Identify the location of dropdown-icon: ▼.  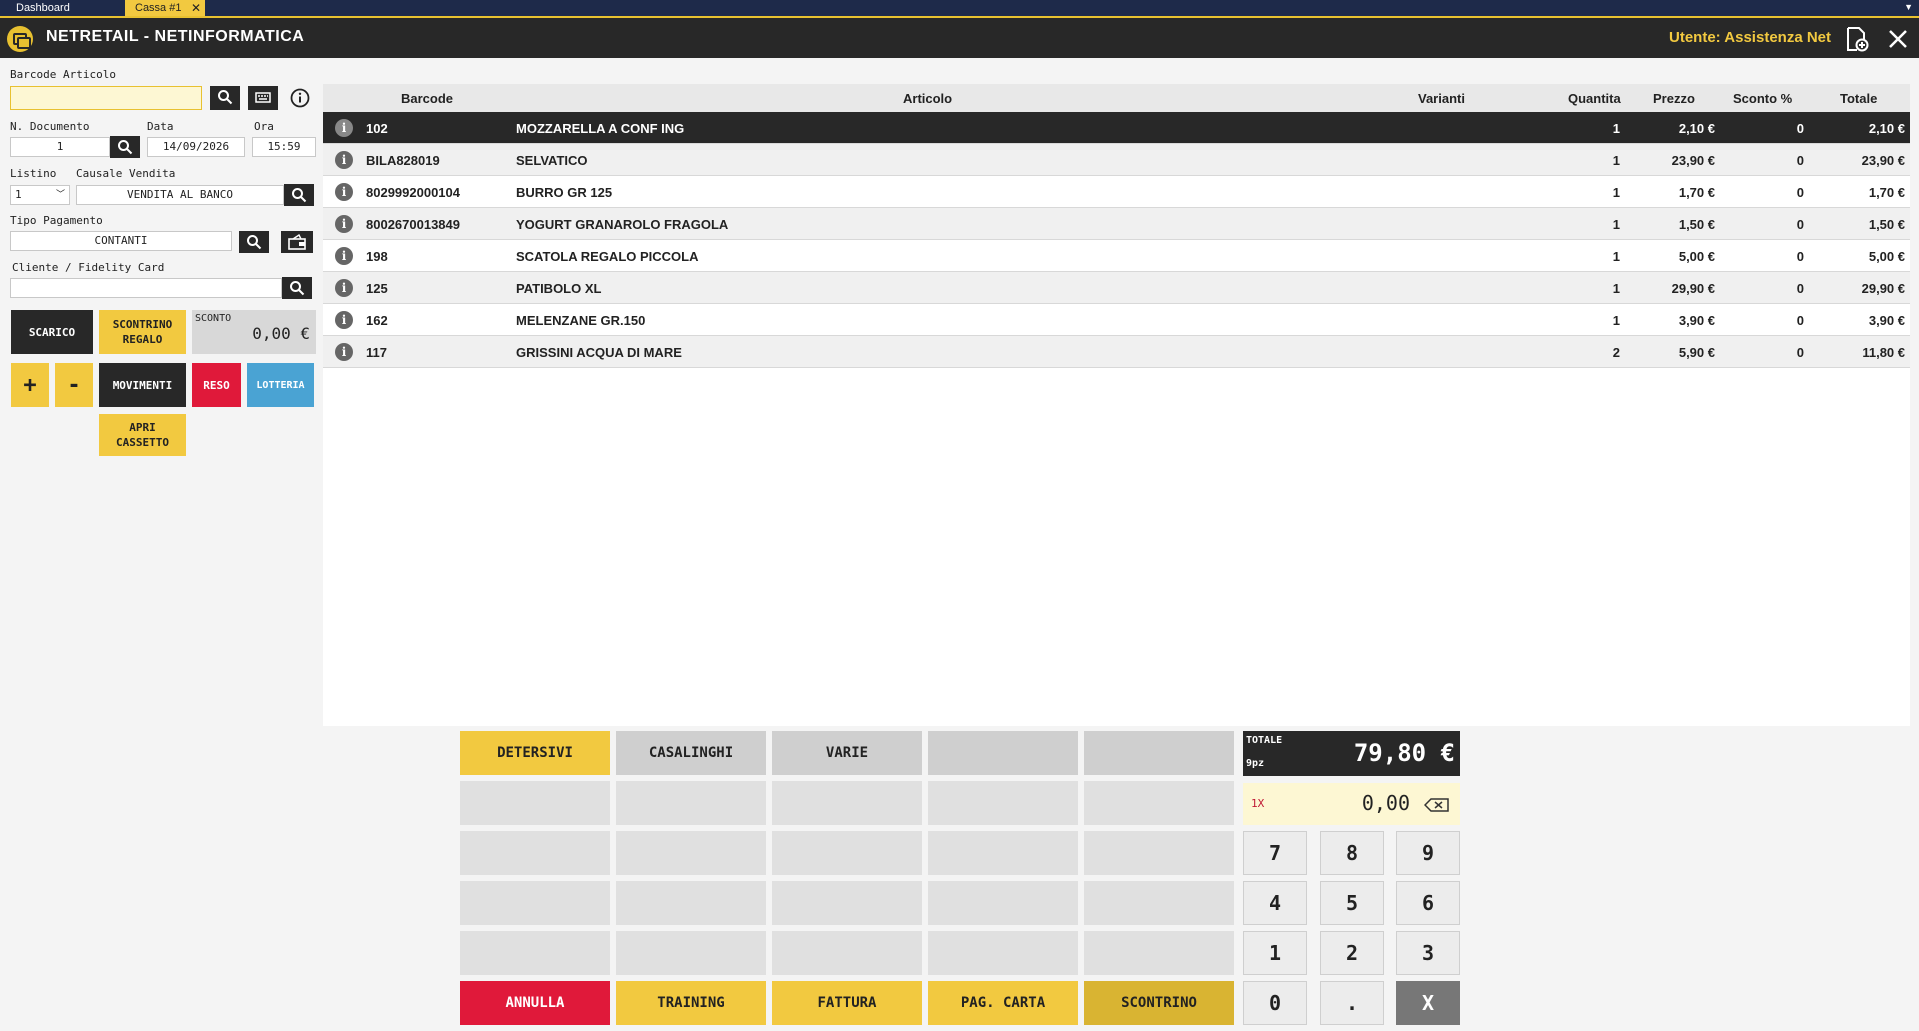
(1908, 7).